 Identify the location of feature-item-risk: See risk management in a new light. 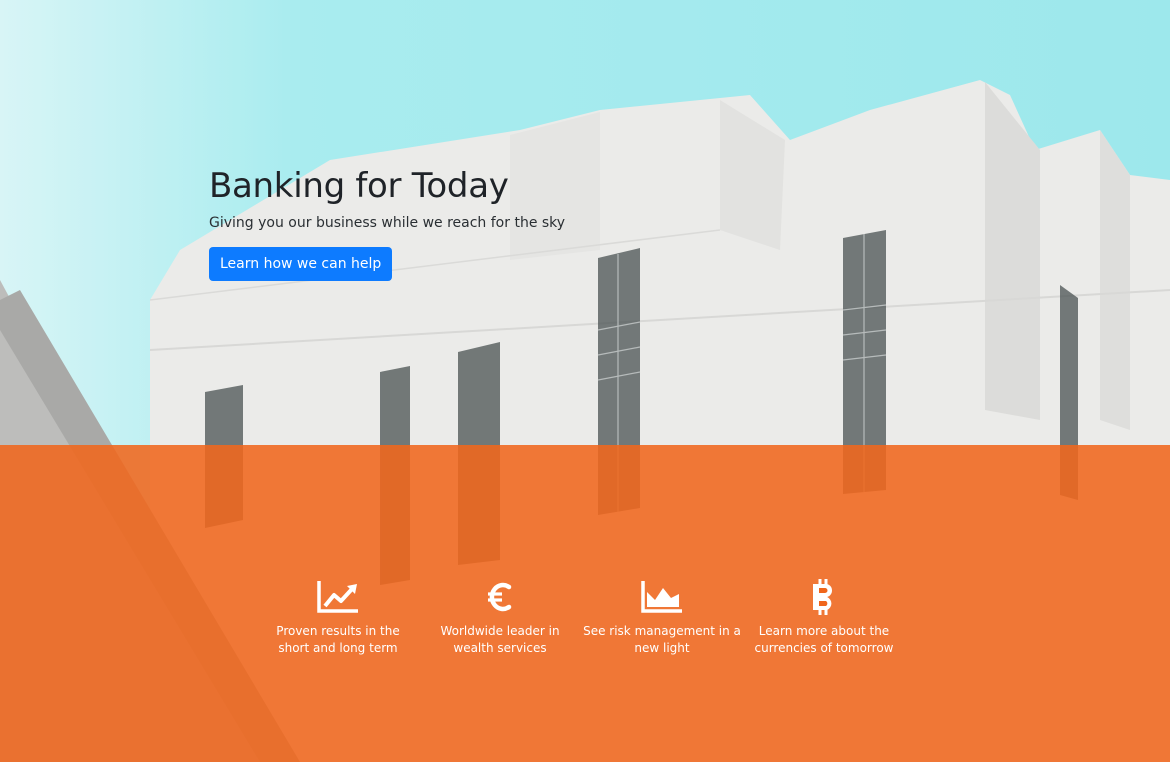
(662, 617).